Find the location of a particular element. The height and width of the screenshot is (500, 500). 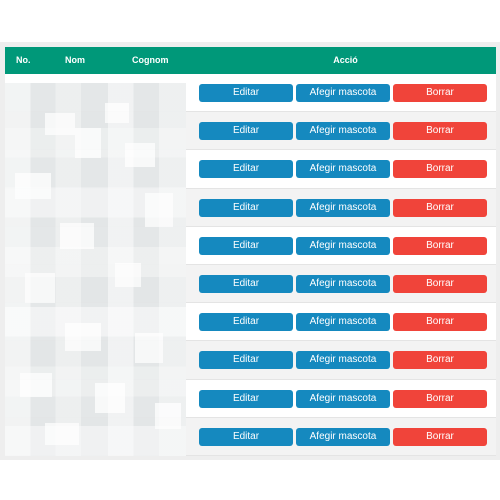

header-nom: Nom is located at coordinates (75, 60).